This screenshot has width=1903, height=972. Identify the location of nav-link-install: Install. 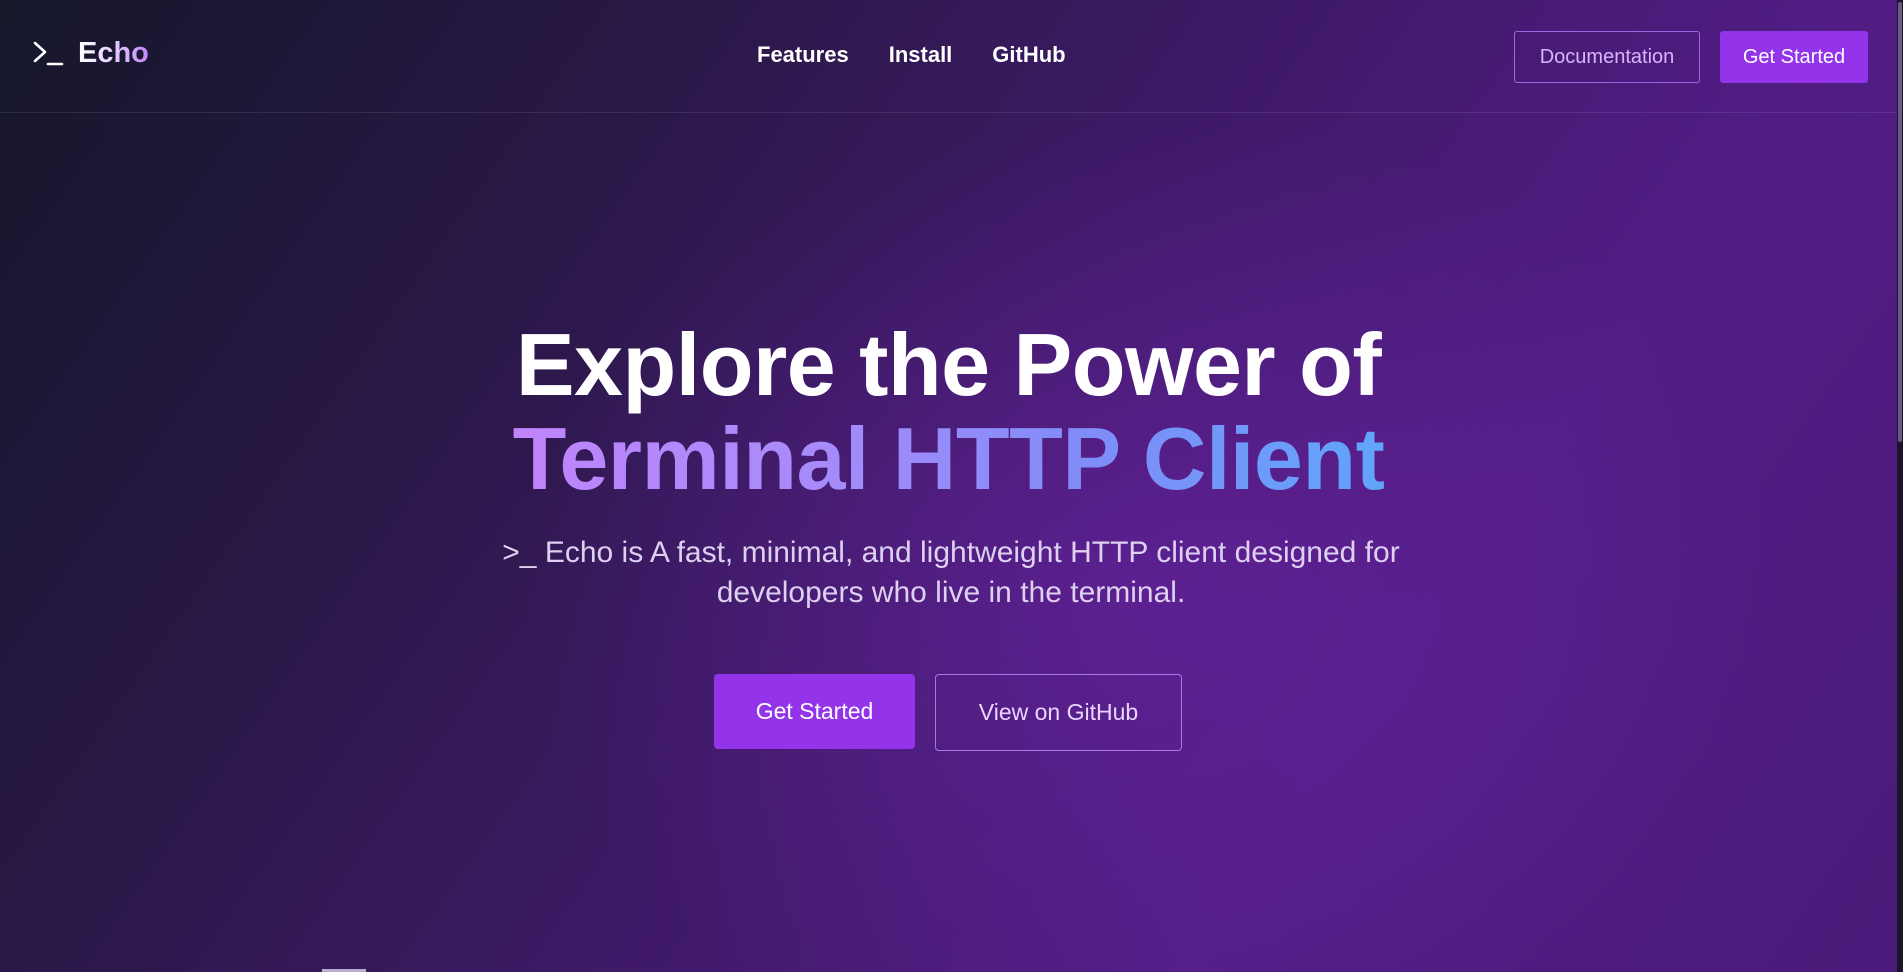
(921, 54).